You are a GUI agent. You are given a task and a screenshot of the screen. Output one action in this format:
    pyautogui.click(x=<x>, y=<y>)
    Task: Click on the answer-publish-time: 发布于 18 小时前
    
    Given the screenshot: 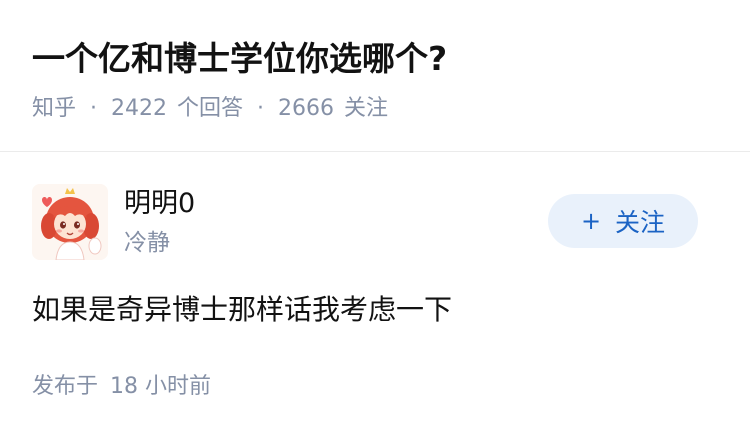 What is the action you would take?
    pyautogui.click(x=121, y=387)
    